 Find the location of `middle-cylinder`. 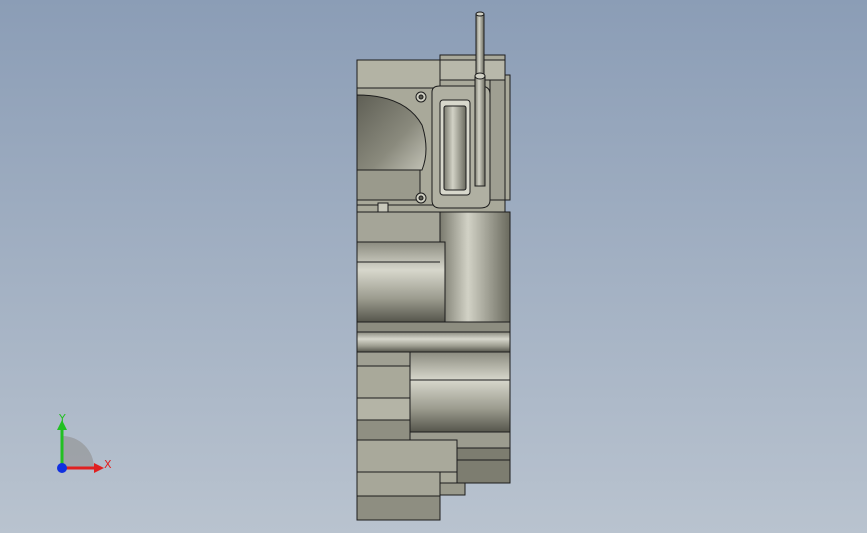

middle-cylinder is located at coordinates (433, 282).